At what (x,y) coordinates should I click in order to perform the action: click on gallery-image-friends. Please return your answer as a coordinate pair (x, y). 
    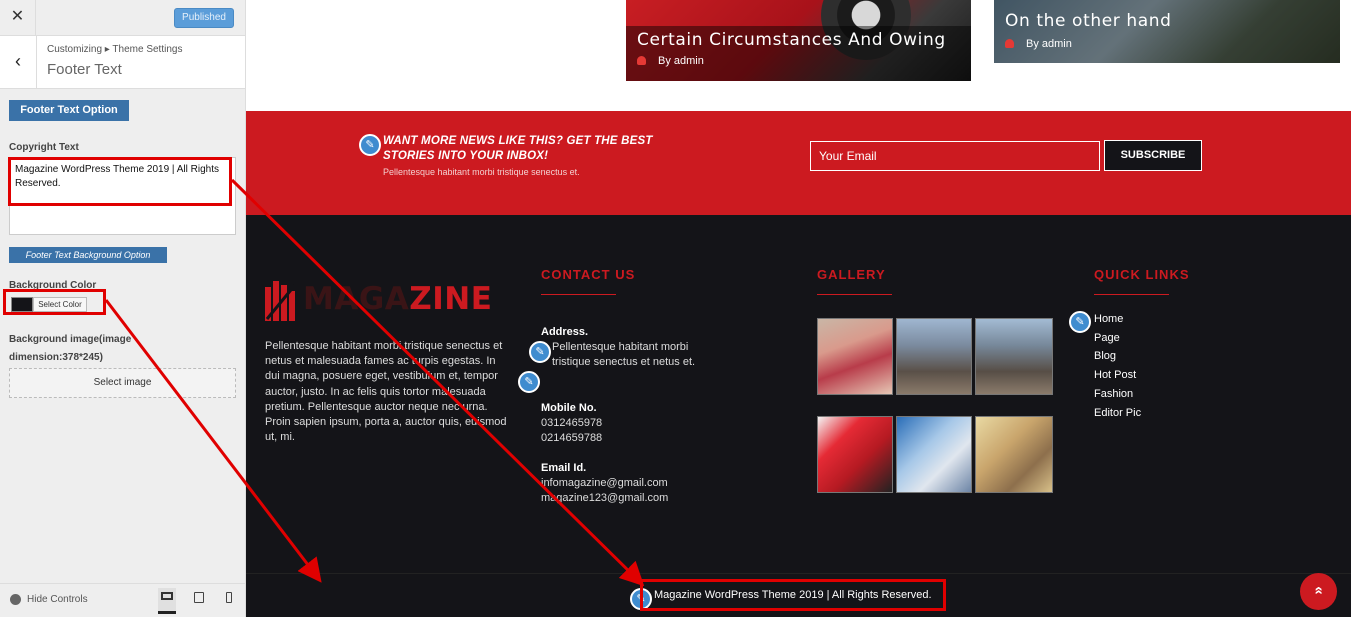
    Looking at the image, I should click on (1014, 454).